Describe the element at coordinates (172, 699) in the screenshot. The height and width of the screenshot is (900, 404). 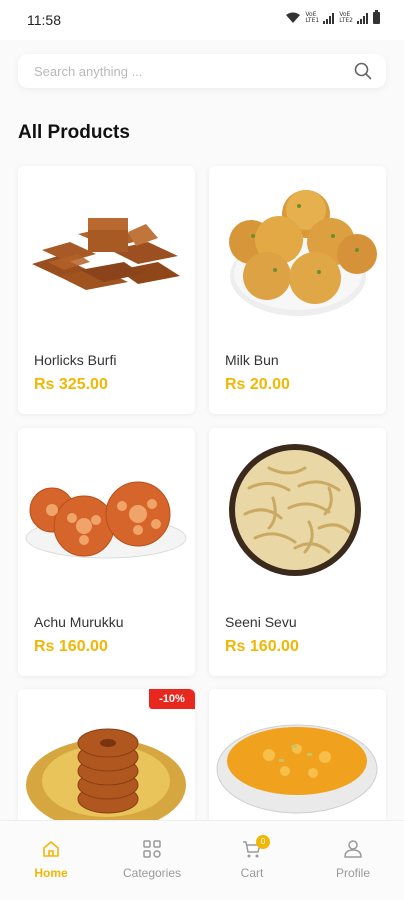
I see `discount-badge: -10%` at that location.